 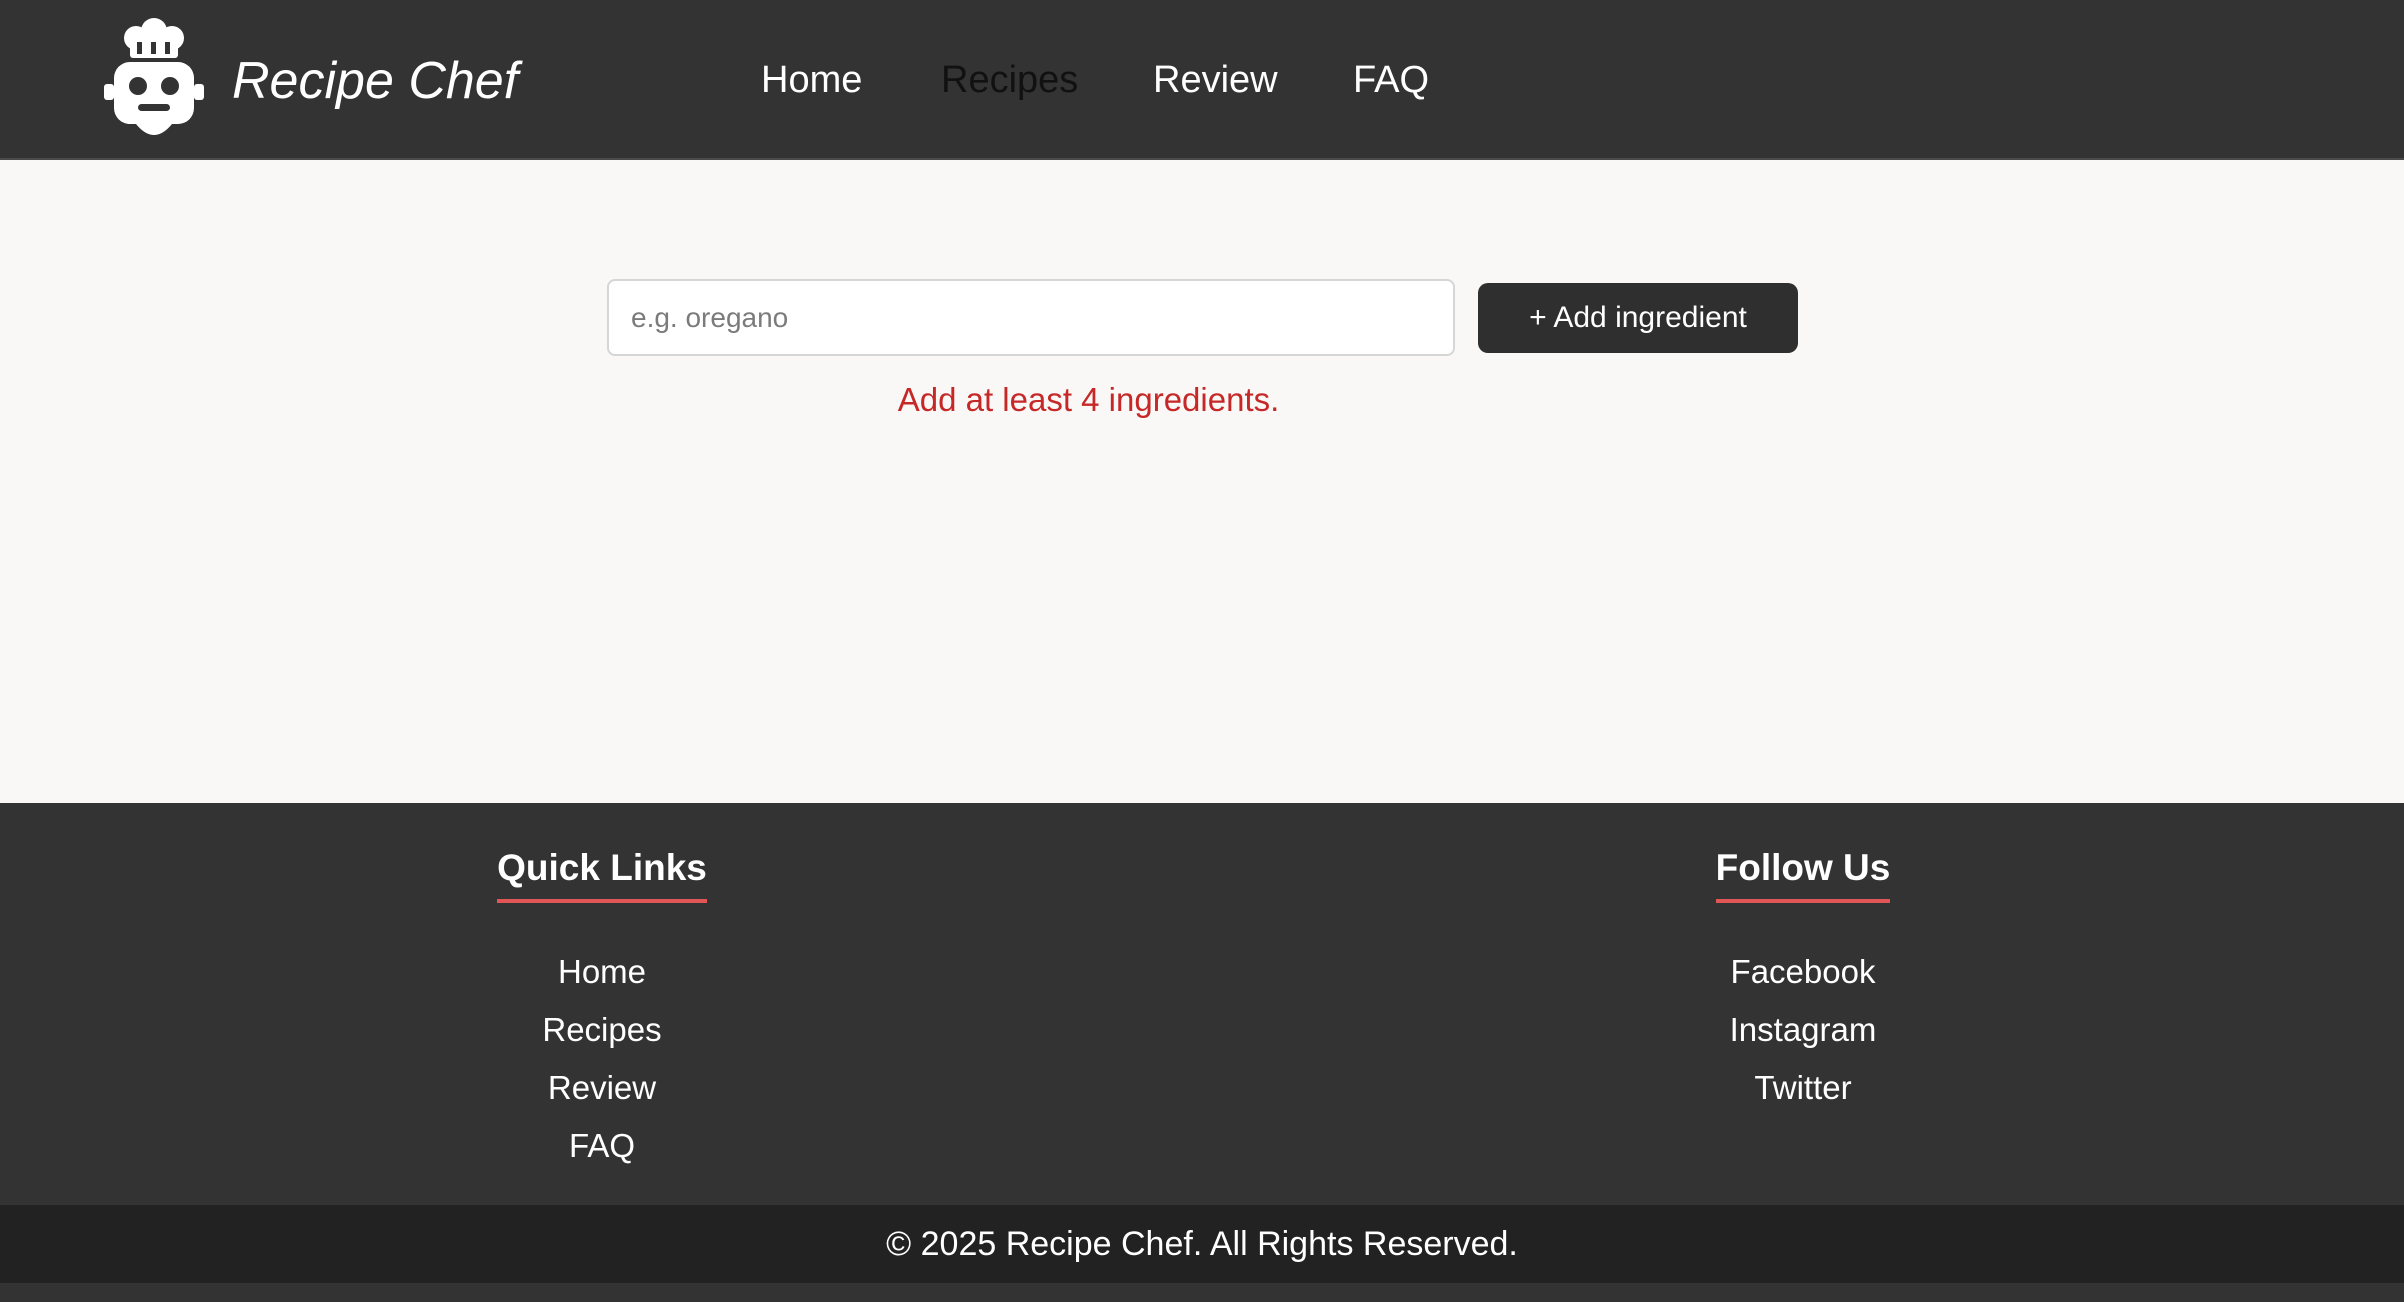 I want to click on ingredient-input, so click(x=1031, y=317).